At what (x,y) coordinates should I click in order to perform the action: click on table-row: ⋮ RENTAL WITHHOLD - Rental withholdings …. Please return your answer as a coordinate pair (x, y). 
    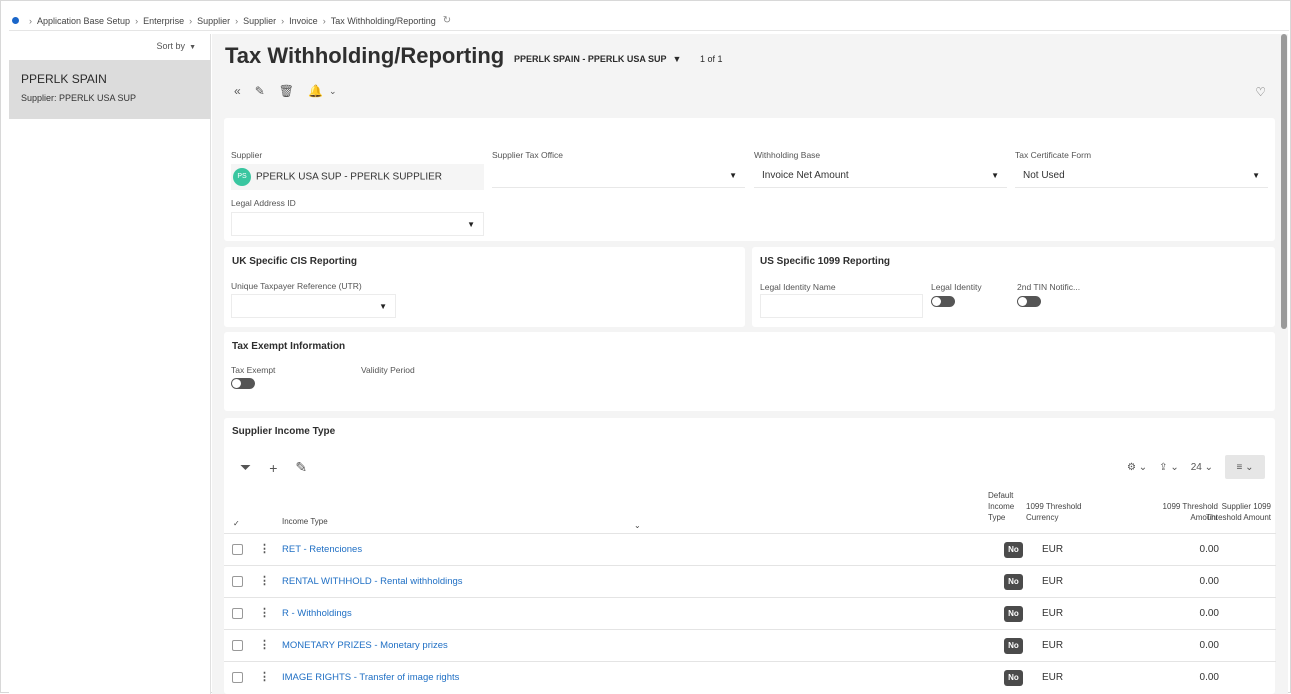
    Looking at the image, I should click on (750, 581).